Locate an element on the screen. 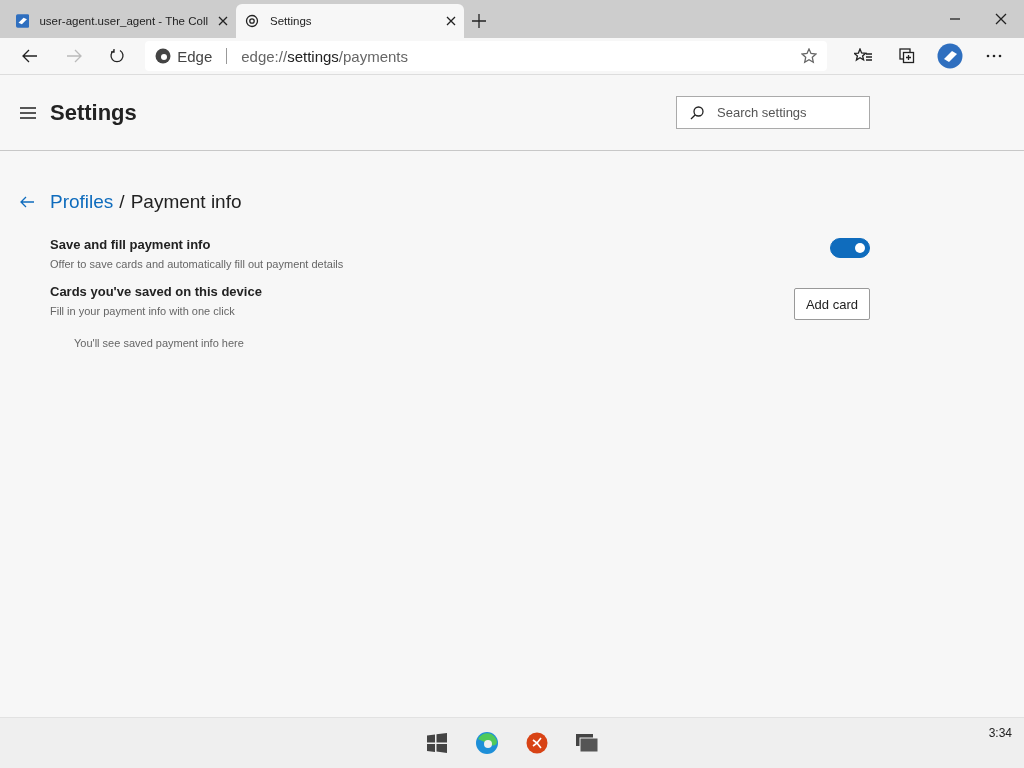 This screenshot has height=768, width=1024. profiles-link: Profiles is located at coordinates (82, 202).